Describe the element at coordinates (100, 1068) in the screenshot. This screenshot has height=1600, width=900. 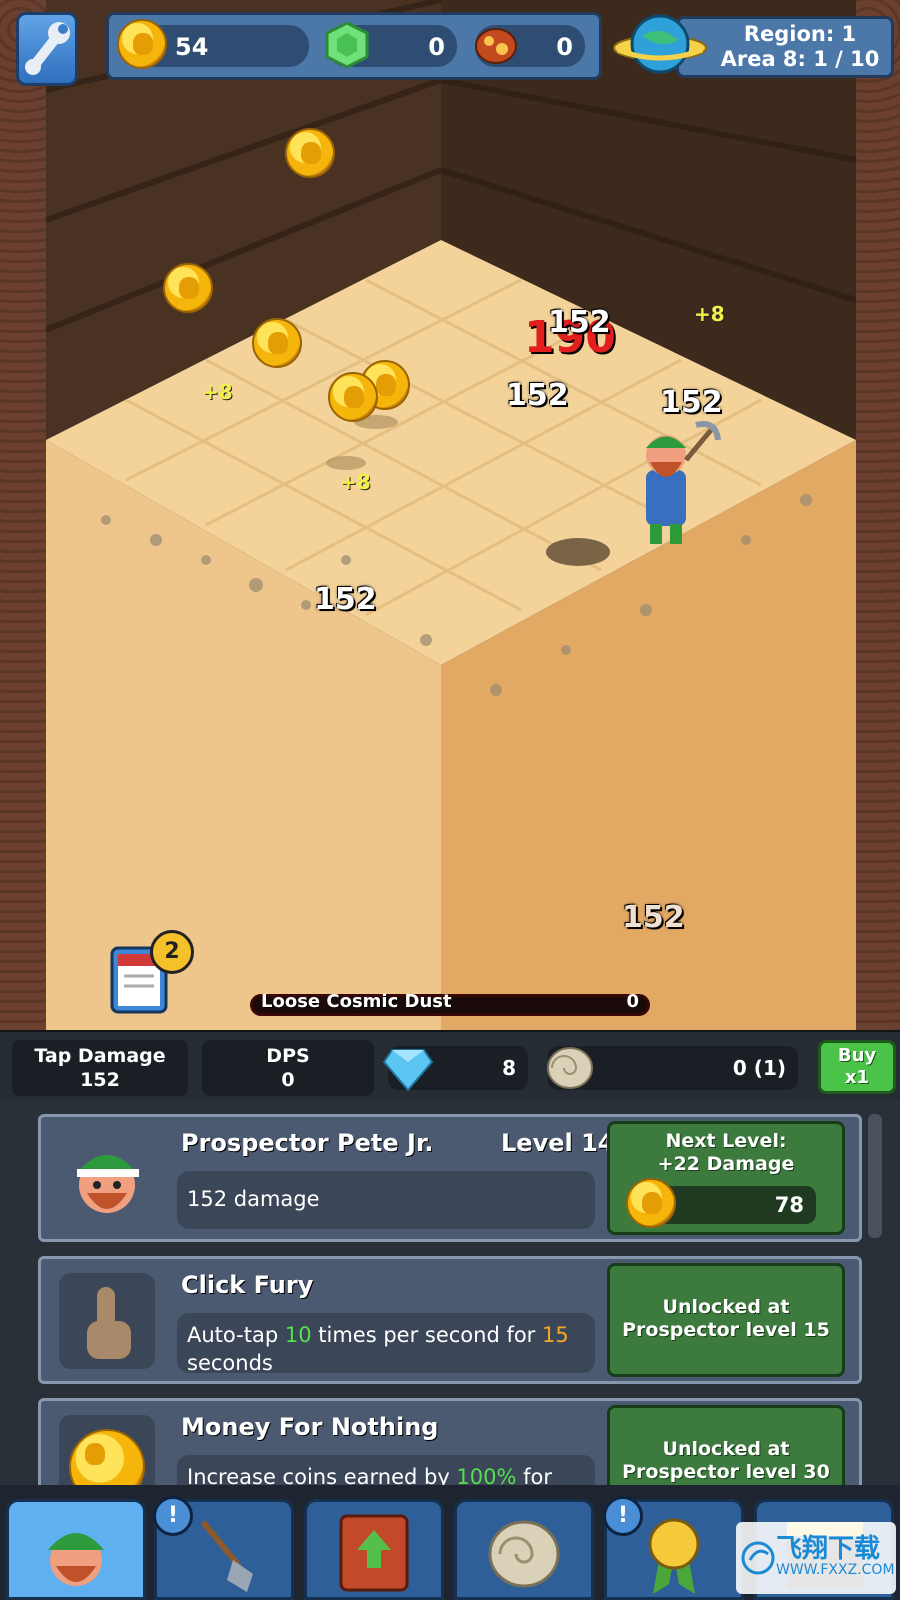
I see `tap-damage-stat: Tap Damage 152` at that location.